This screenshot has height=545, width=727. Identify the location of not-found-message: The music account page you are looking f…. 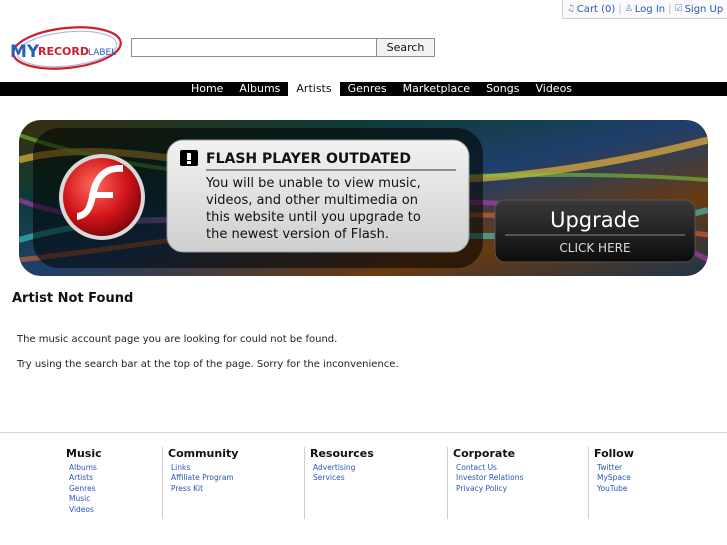
(177, 339).